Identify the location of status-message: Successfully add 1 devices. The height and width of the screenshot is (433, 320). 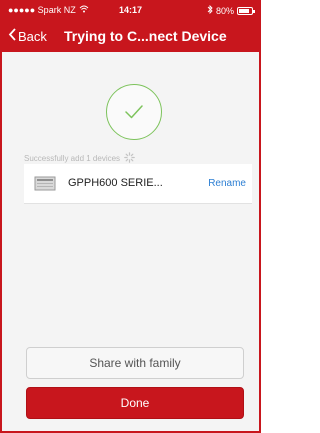
(72, 158).